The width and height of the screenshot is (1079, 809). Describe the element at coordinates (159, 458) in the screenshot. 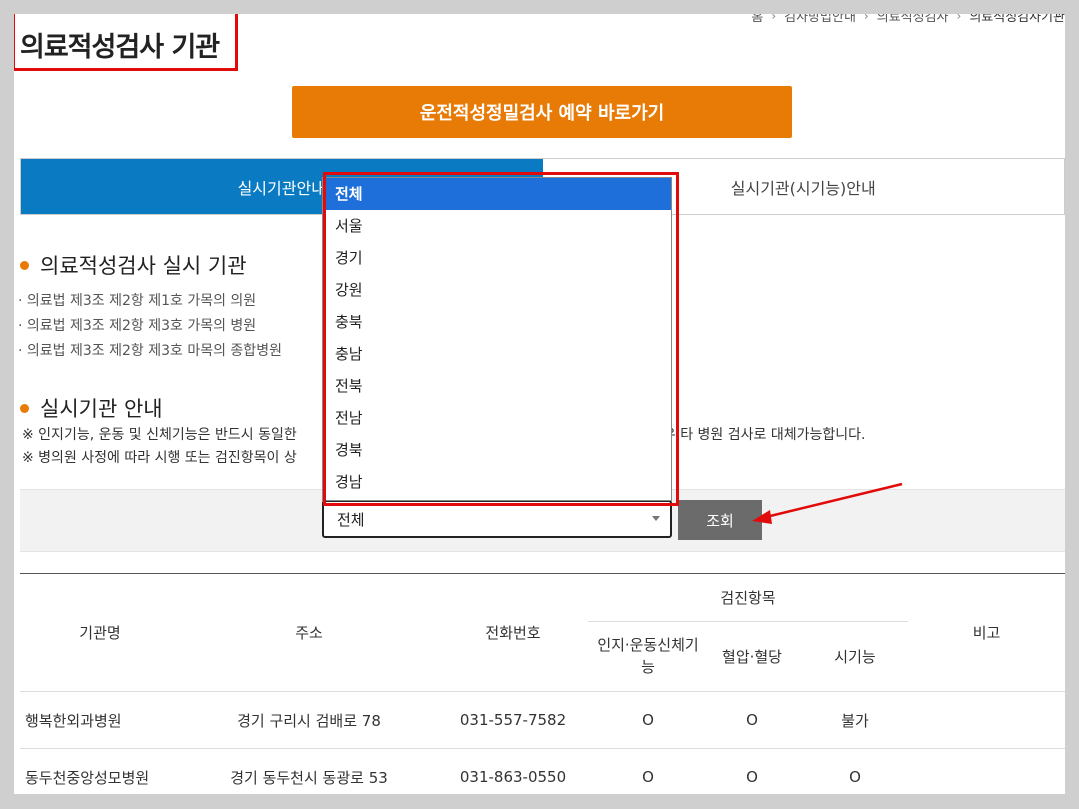

I see `notice-item: ※ 병의원 사정에 따라 시행 또는 검진항목이 상` at that location.